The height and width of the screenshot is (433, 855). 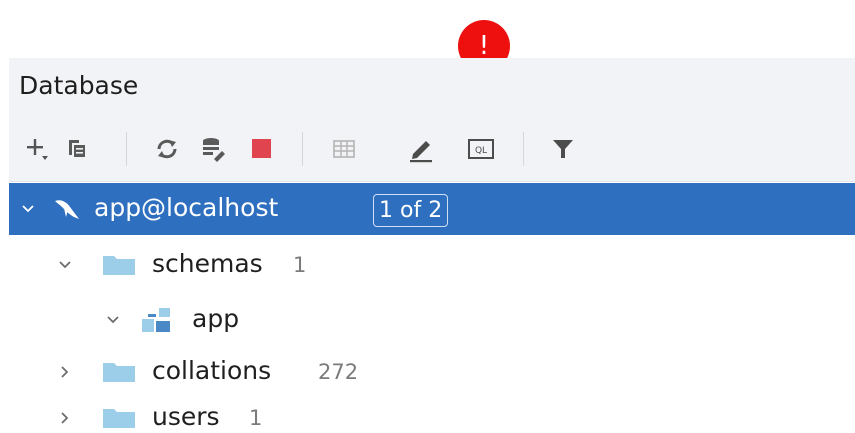 I want to click on pencil-icon, so click(x=421, y=152).